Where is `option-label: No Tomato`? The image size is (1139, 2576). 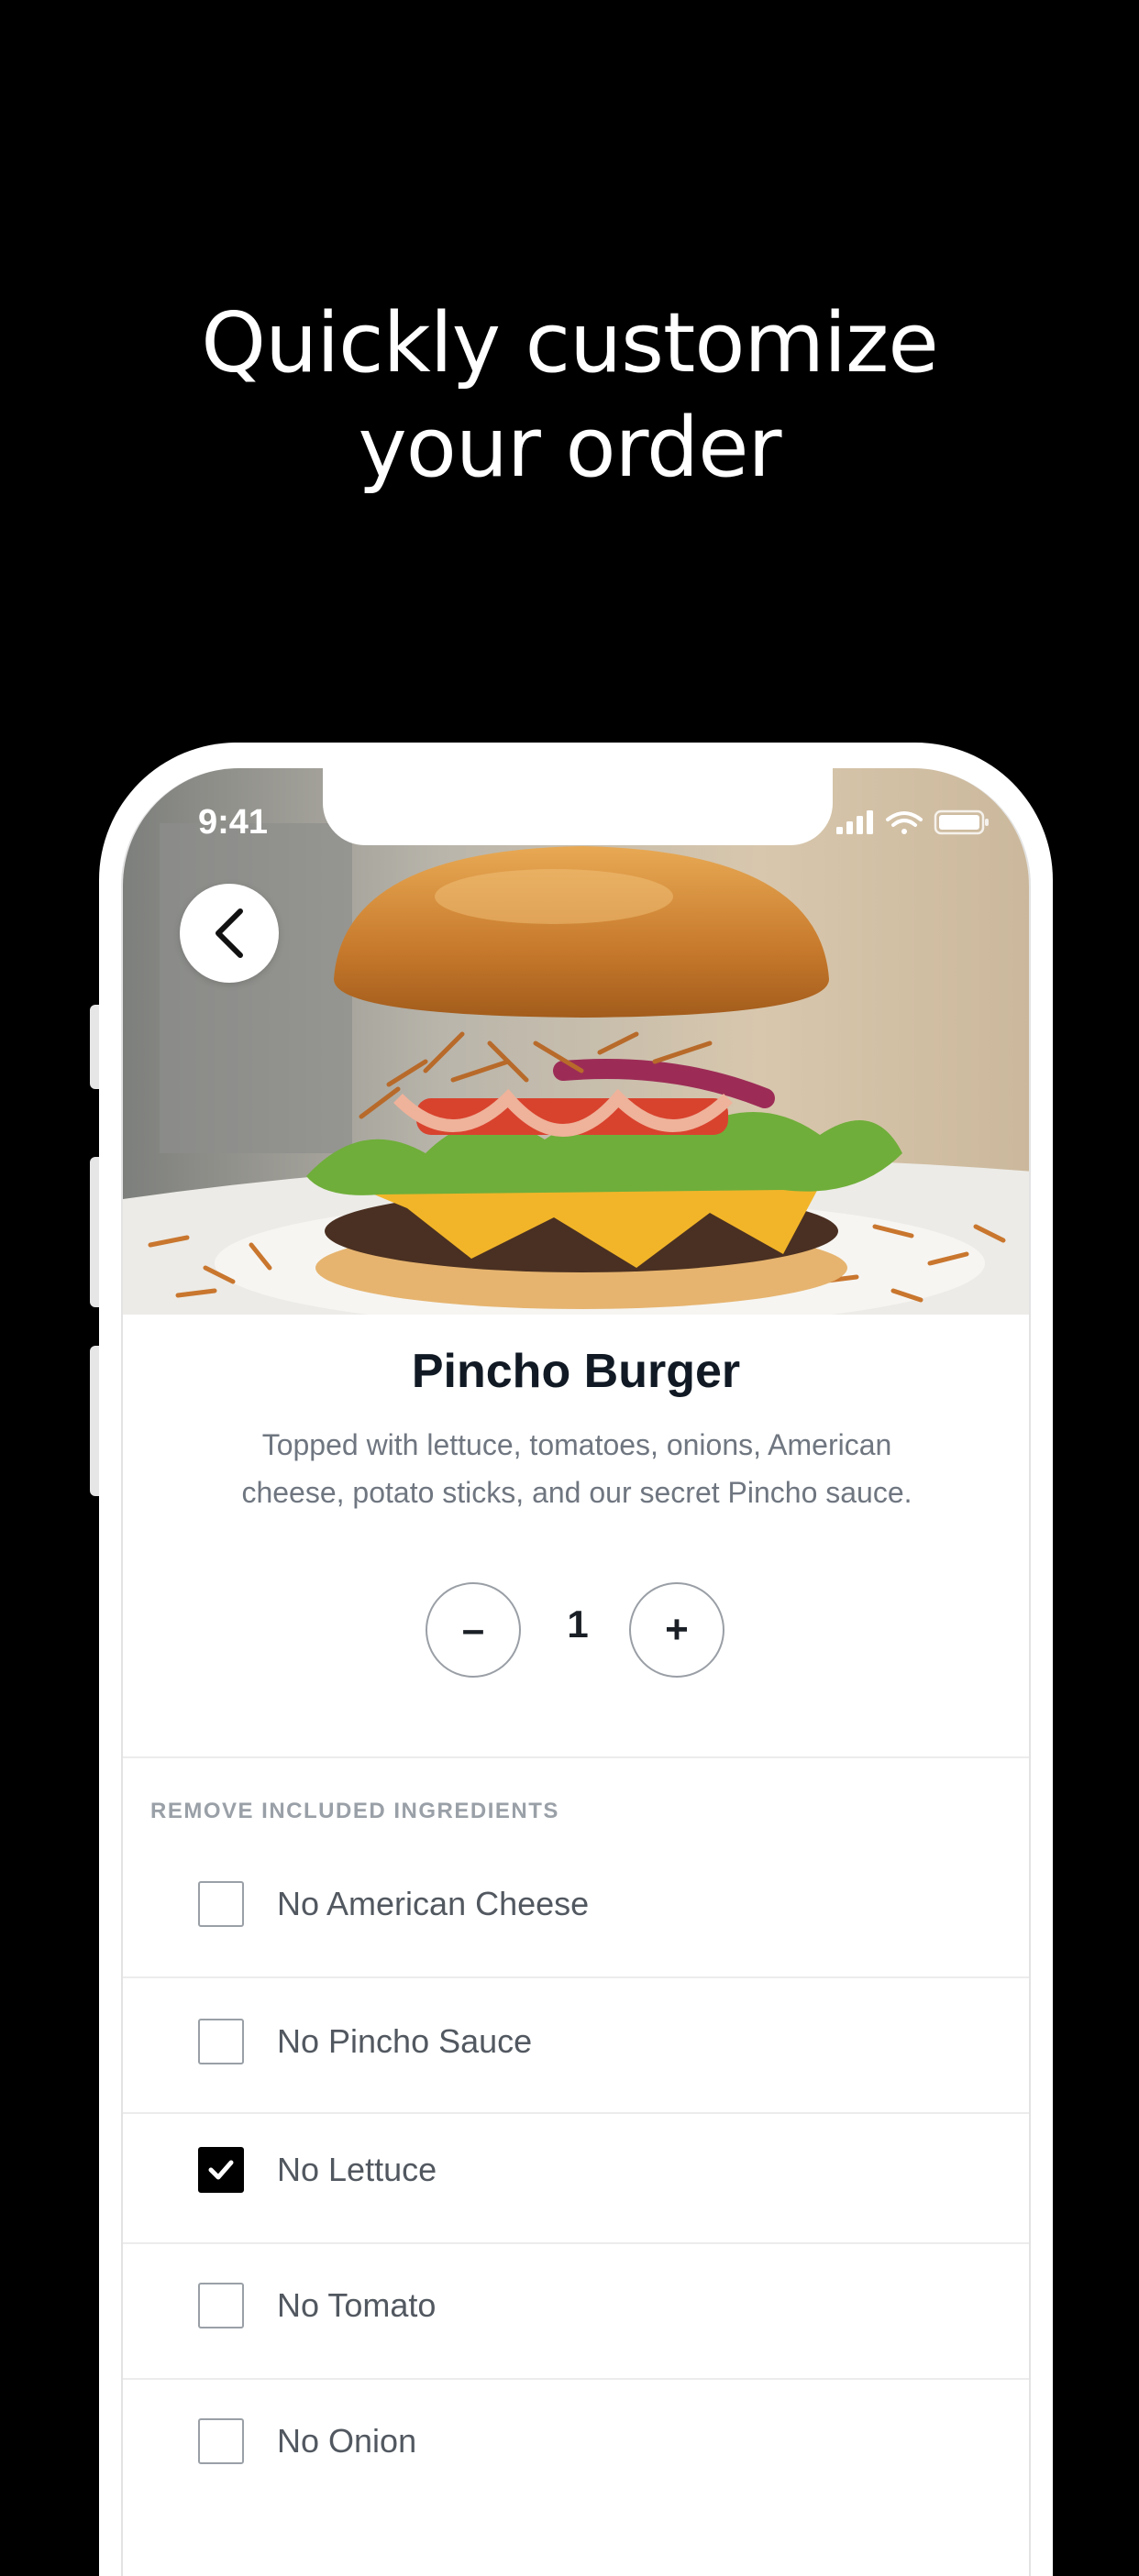
option-label: No Tomato is located at coordinates (357, 2305).